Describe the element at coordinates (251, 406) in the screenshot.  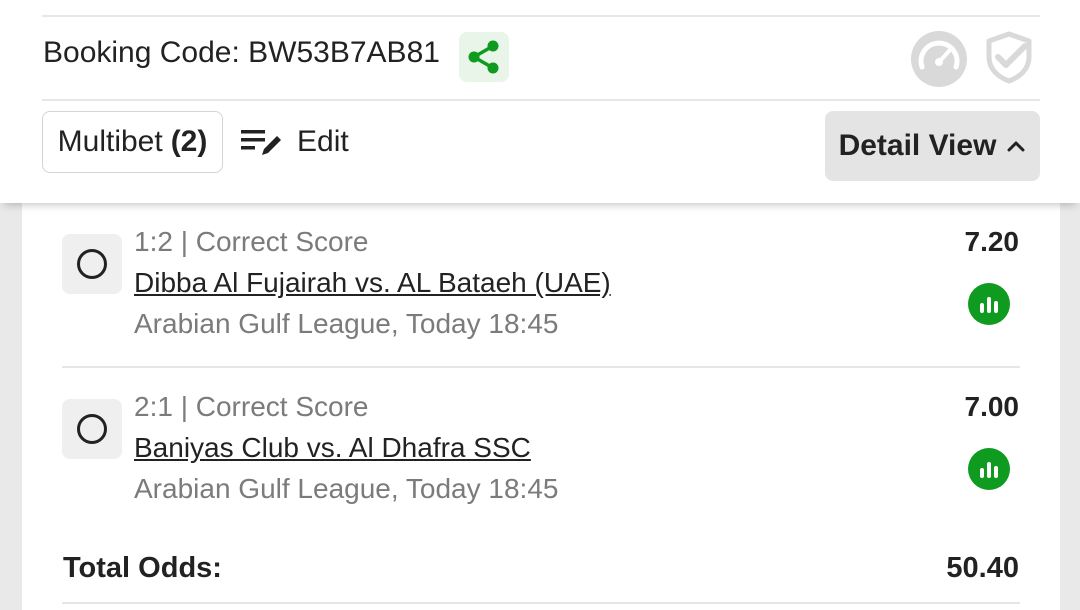
I see `bet-market: 2:1 | Correct Score` at that location.